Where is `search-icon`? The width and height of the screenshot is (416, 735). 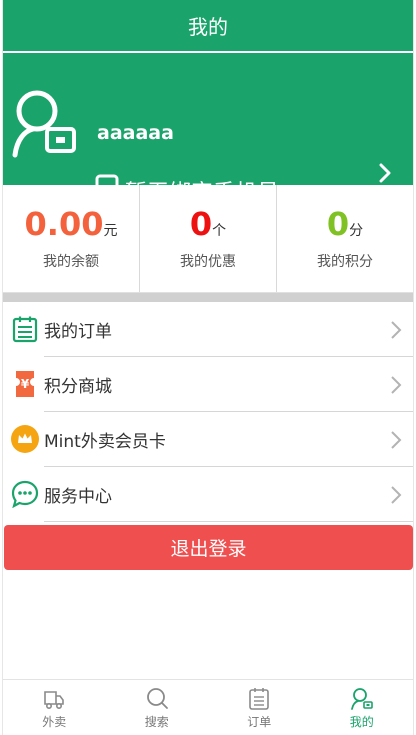 search-icon is located at coordinates (157, 698).